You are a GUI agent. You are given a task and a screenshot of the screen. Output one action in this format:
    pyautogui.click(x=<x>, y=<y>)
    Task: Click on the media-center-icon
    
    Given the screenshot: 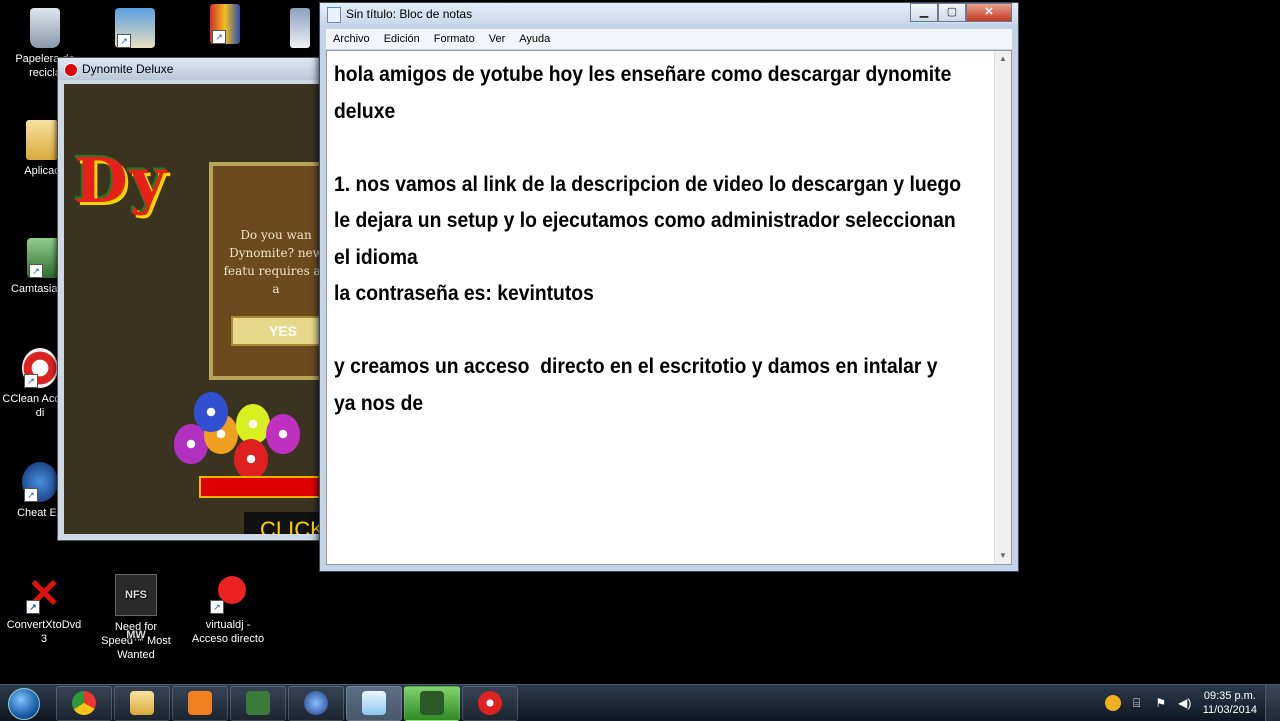 What is the action you would take?
    pyautogui.click(x=316, y=703)
    